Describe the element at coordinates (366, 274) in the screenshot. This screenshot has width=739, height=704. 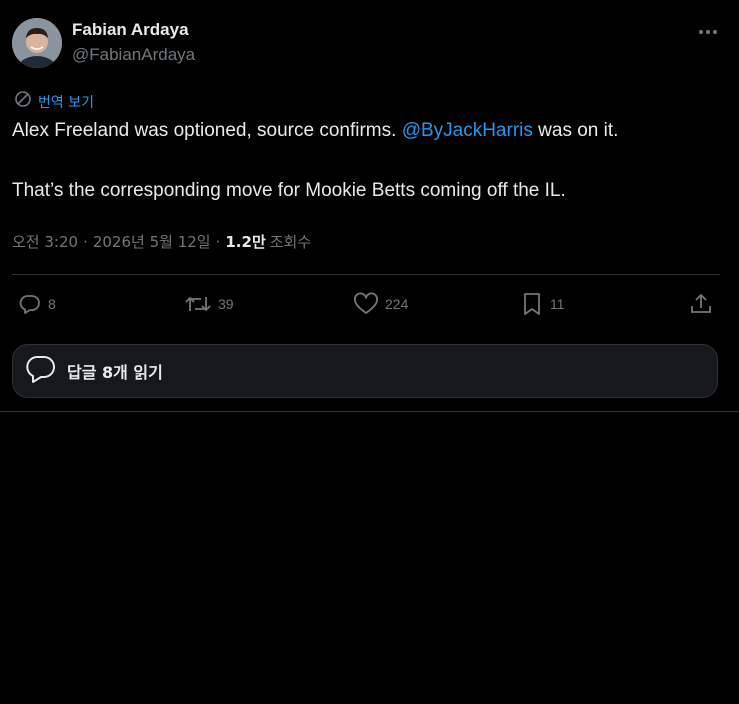
I see `divider` at that location.